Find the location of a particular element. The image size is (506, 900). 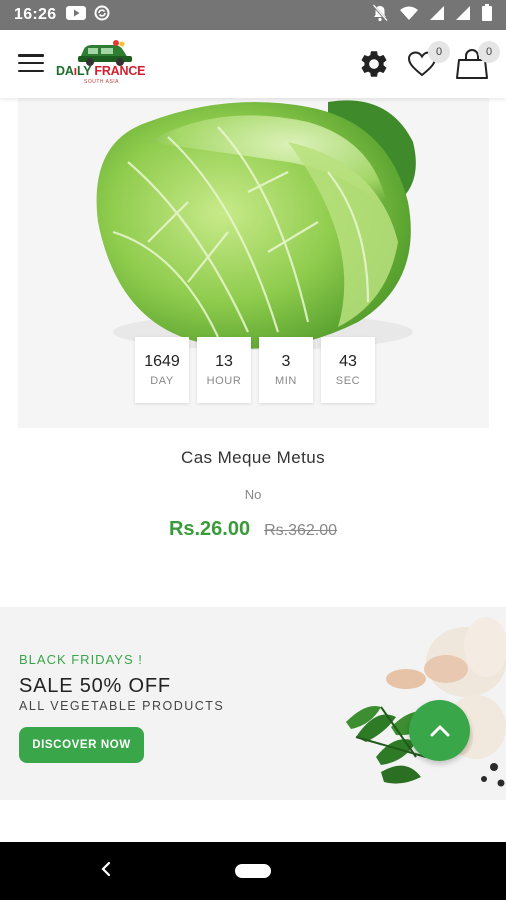

promo-title: SALE 50% OFF is located at coordinates (95, 686).